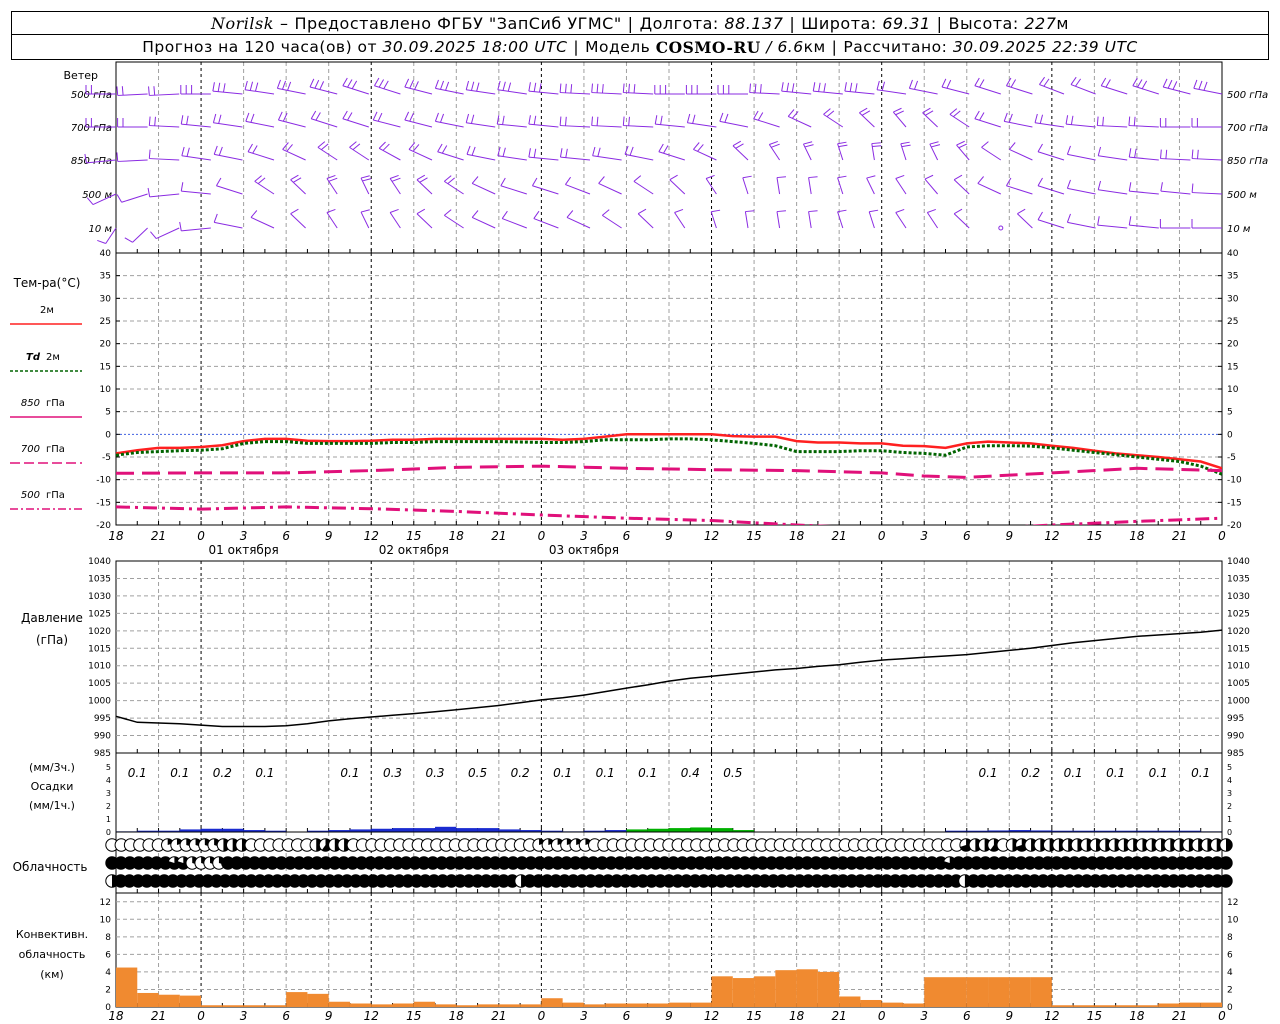 Image resolution: width=1280 pixels, height=1024 pixels. What do you see at coordinates (108, 955) in the screenshot?
I see `conv-tick-left: 6` at bounding box center [108, 955].